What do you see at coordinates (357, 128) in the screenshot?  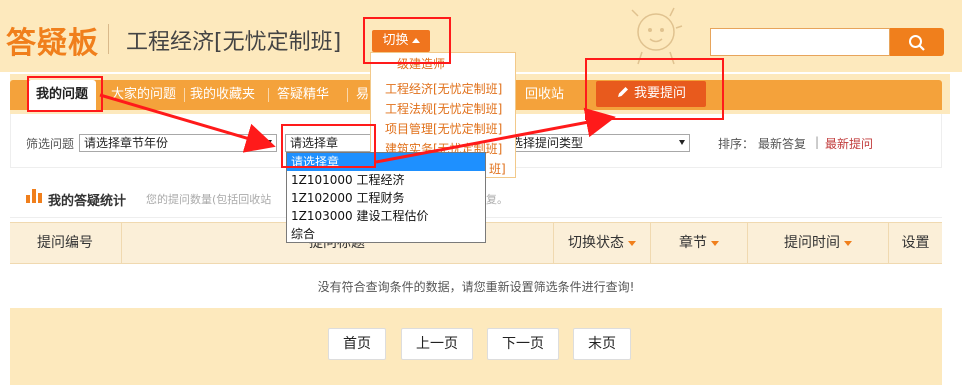 I see `annotation-arrows` at bounding box center [357, 128].